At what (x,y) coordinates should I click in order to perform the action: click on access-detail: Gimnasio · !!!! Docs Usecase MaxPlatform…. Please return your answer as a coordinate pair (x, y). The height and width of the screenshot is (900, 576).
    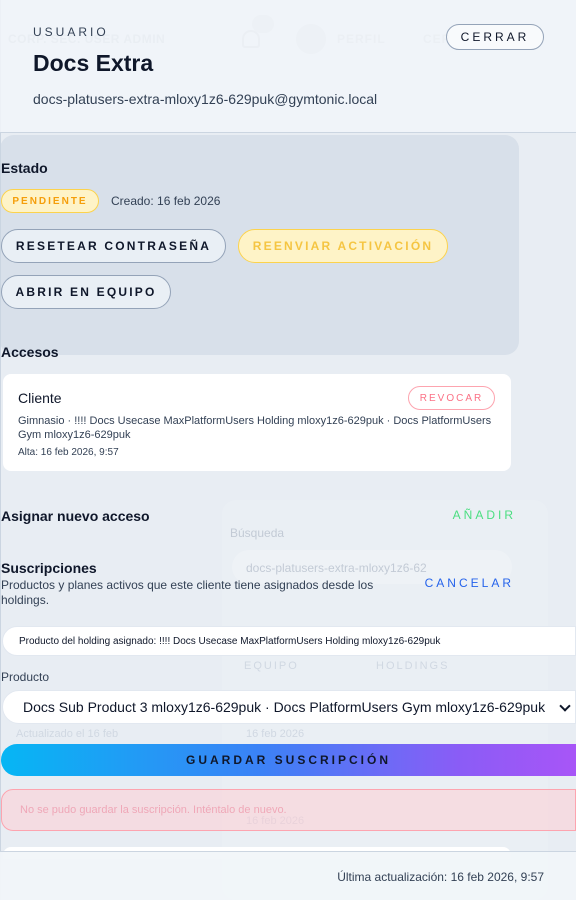
    Looking at the image, I should click on (255, 428).